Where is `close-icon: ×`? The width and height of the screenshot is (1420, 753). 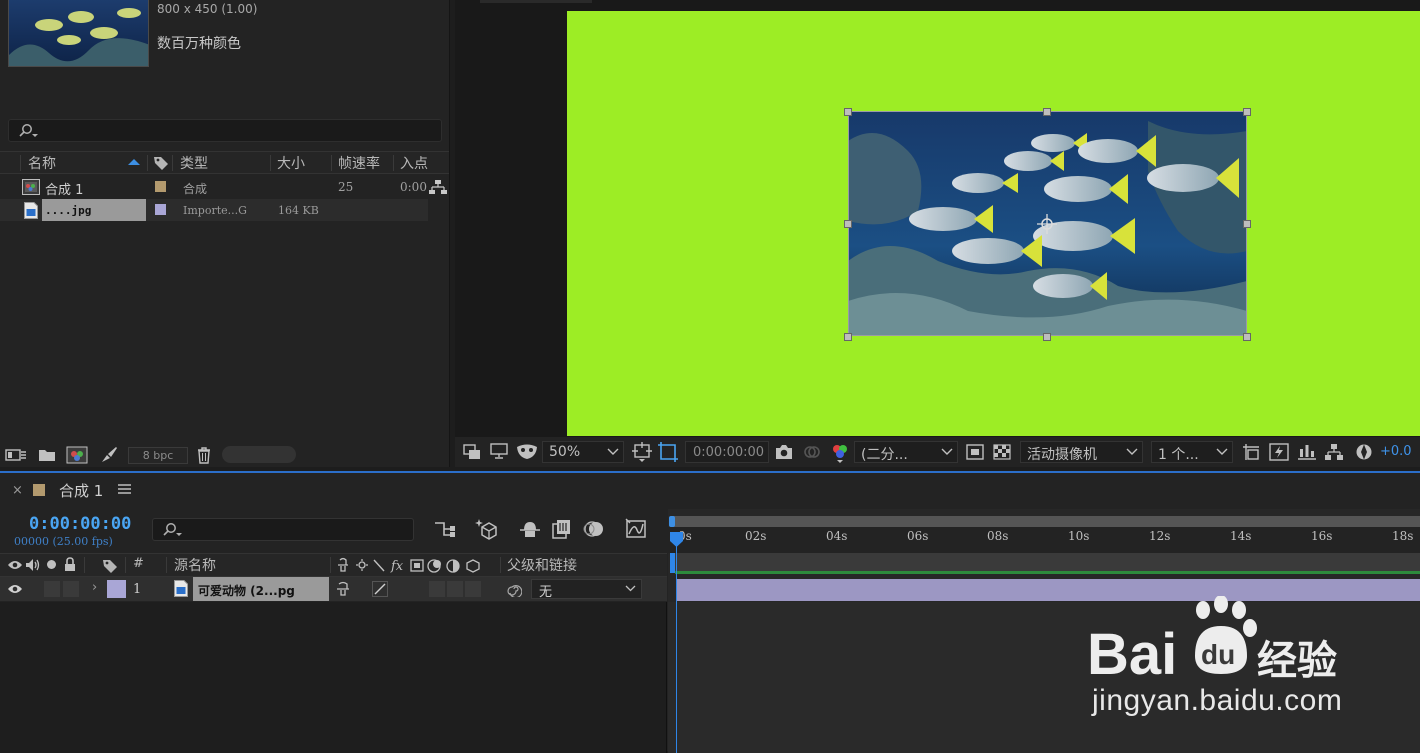
close-icon: × is located at coordinates (17, 490).